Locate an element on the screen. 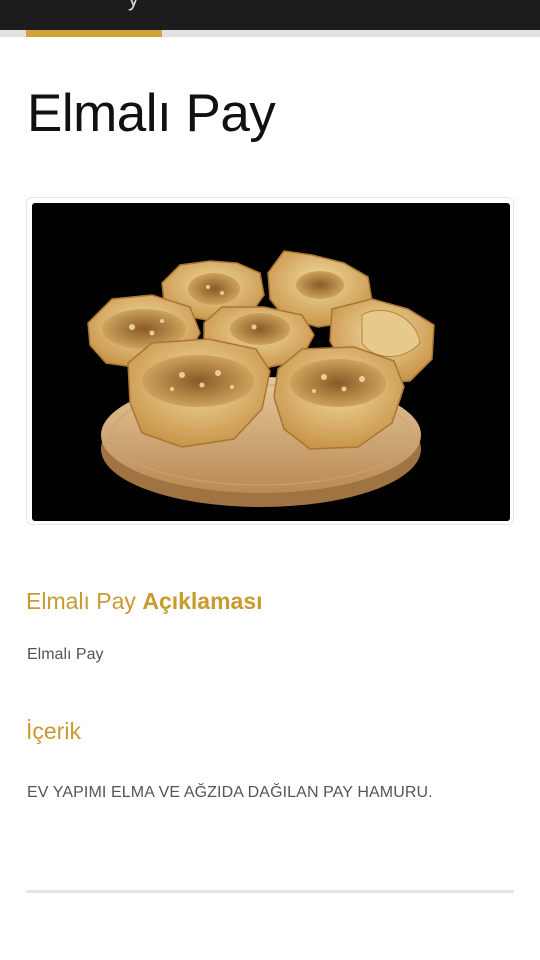 This screenshot has height=960, width=540. ingredients-heading: İçerik is located at coordinates (53, 731).